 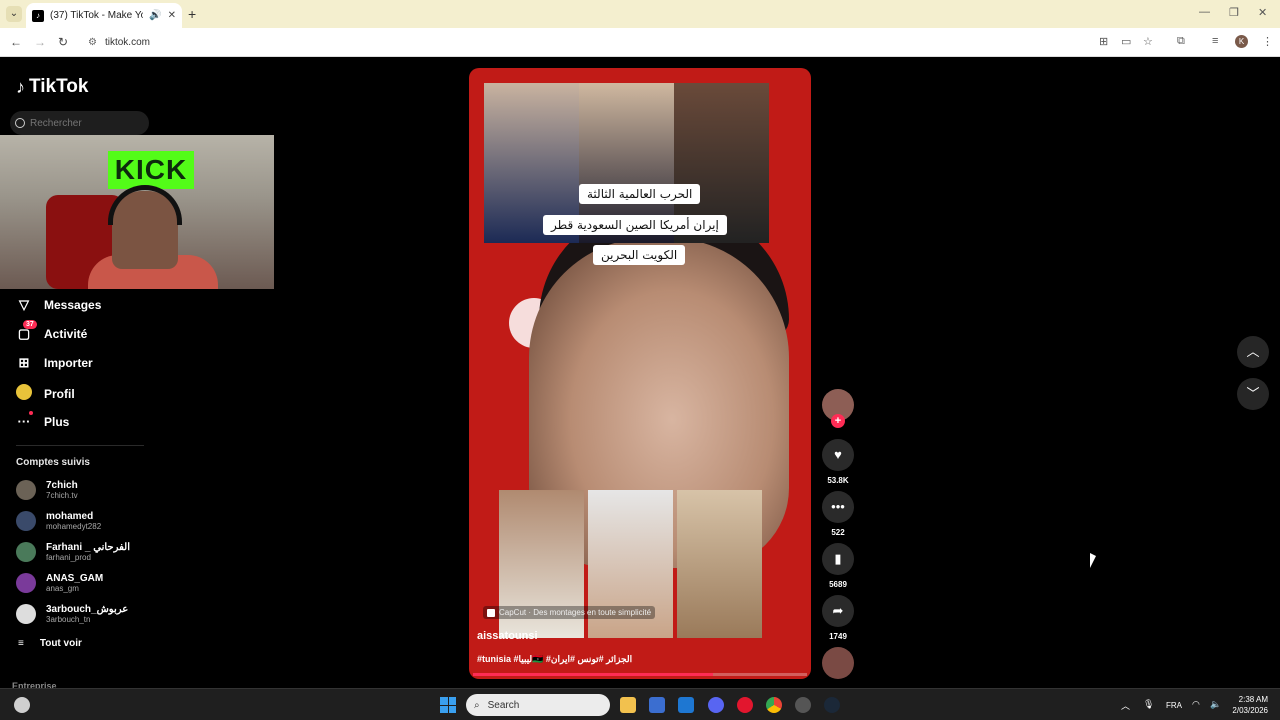 What do you see at coordinates (73, 305) in the screenshot?
I see `menu-label: Messages` at bounding box center [73, 305].